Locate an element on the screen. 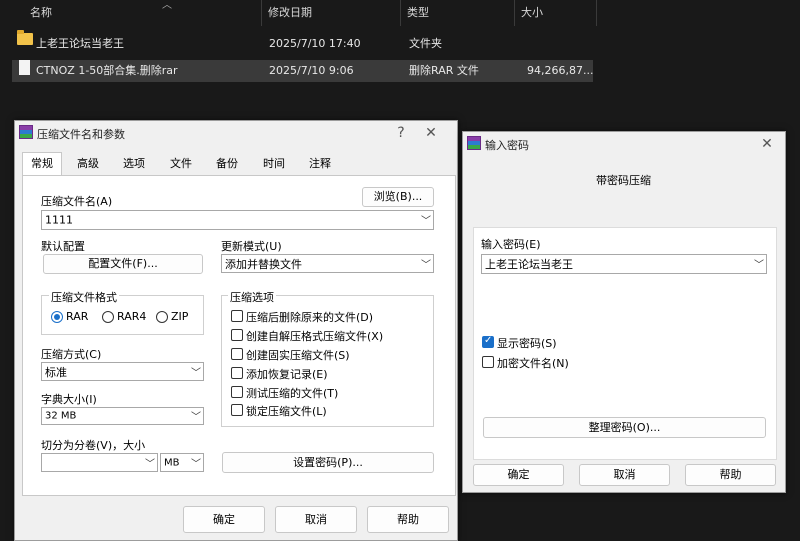 The height and width of the screenshot is (541, 800). split-volumes-label: 切分为分卷(V)，大小 is located at coordinates (93, 445).